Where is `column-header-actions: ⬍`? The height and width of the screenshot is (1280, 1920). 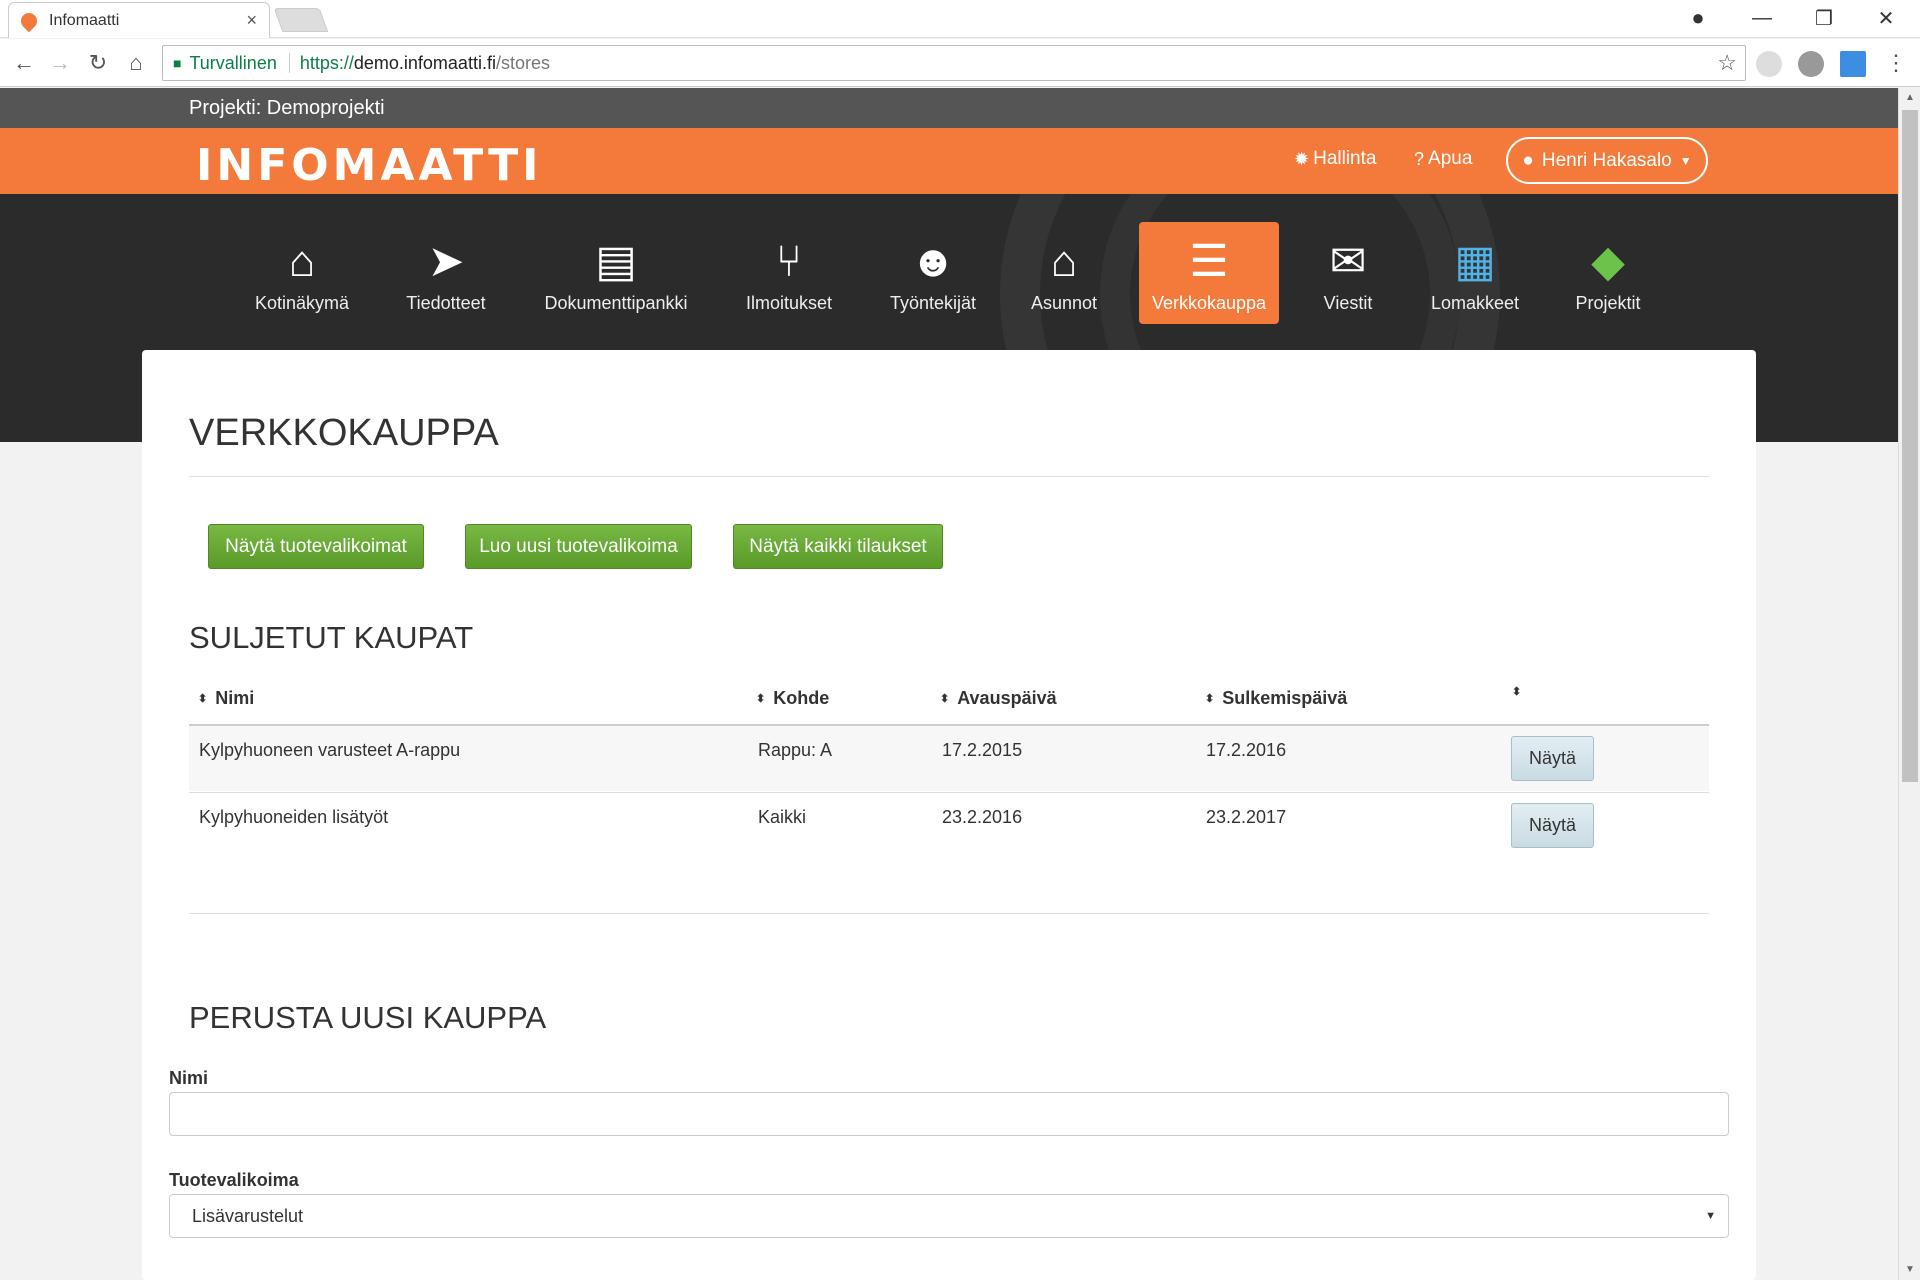 column-header-actions: ⬍ is located at coordinates (1520, 692).